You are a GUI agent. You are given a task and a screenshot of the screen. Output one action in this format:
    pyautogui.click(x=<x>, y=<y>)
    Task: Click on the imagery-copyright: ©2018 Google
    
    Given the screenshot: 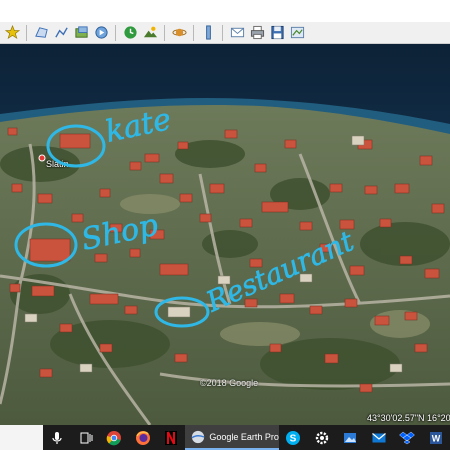 What is the action you would take?
    pyautogui.click(x=229, y=383)
    